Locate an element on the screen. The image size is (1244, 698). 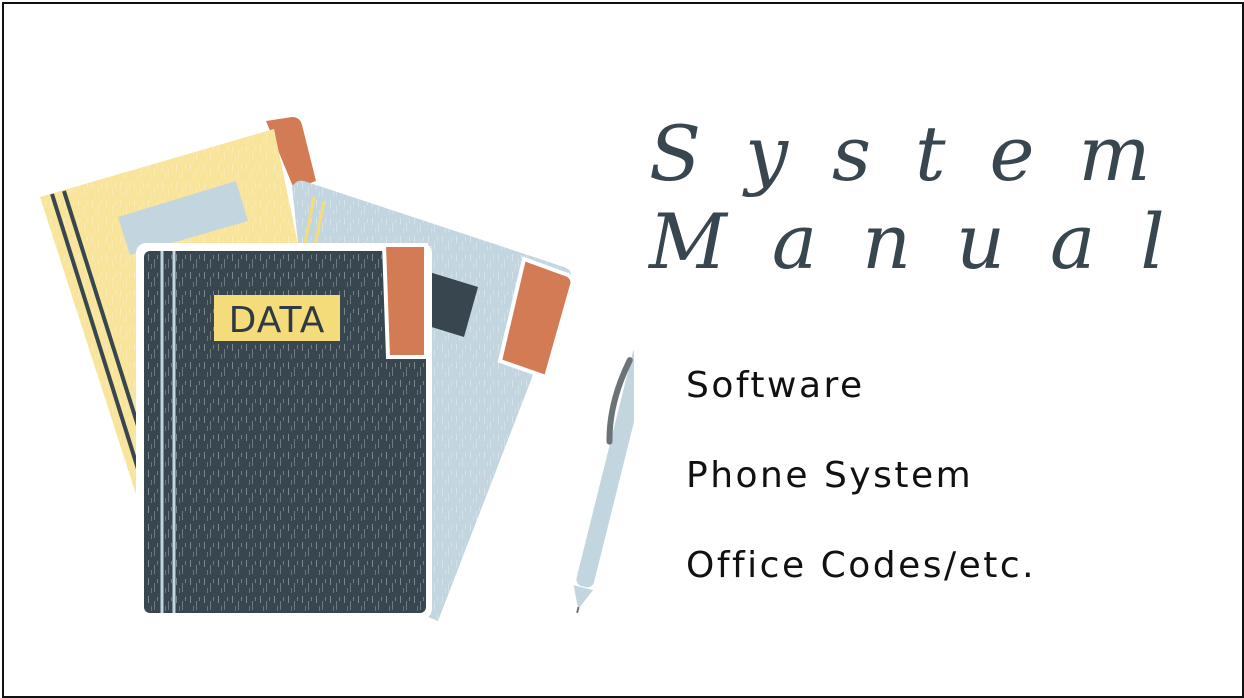
title-line-2: Manual is located at coordinates (929, 241).